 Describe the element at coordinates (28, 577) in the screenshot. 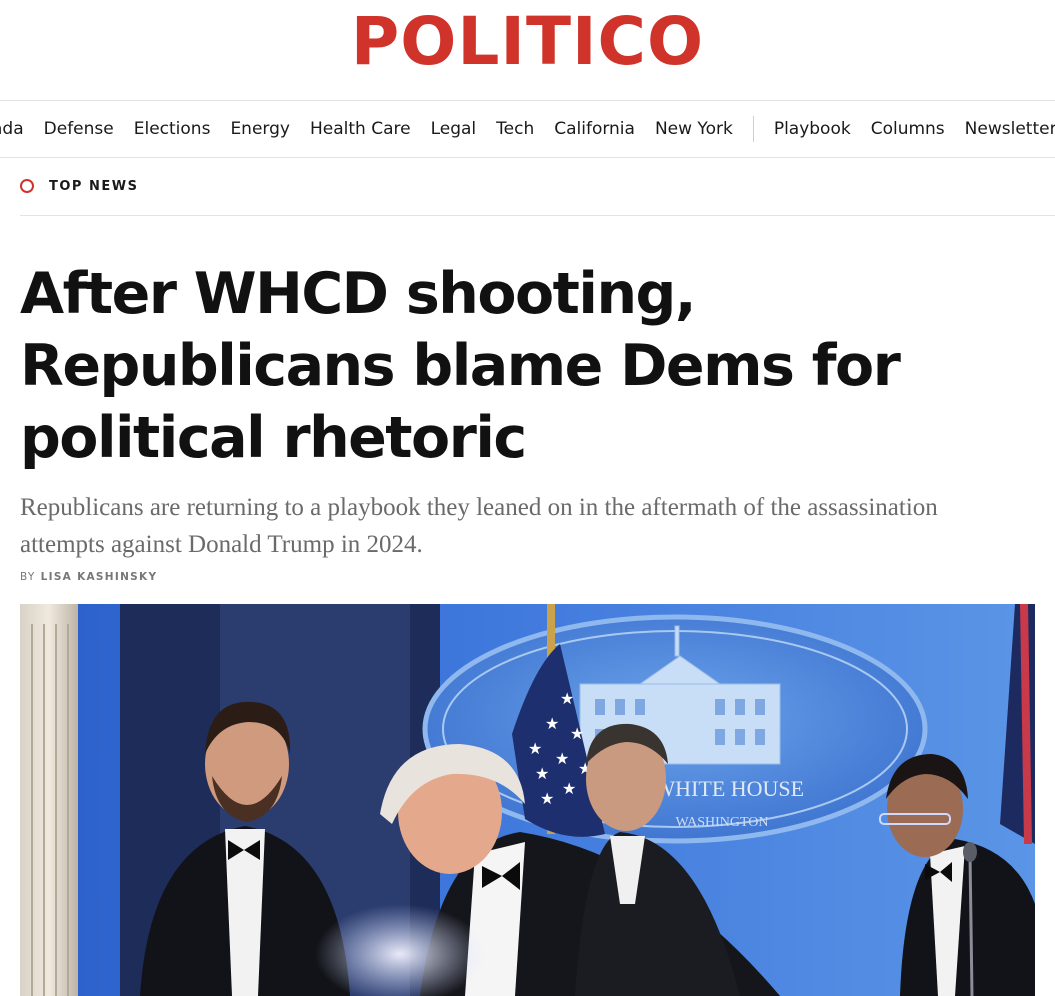

I see `byline-prefix: BY` at that location.